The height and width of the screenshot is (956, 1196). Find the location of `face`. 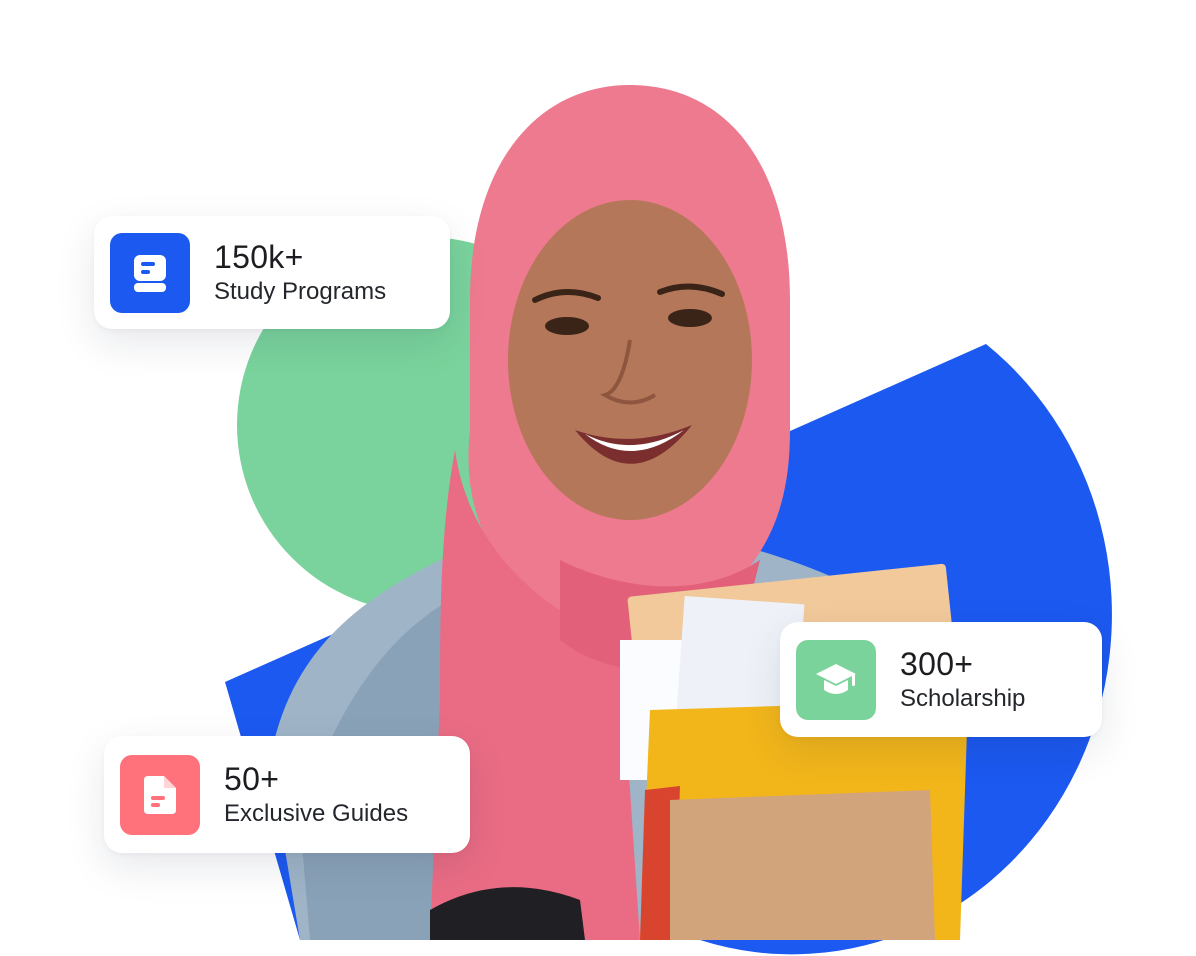

face is located at coordinates (630, 360).